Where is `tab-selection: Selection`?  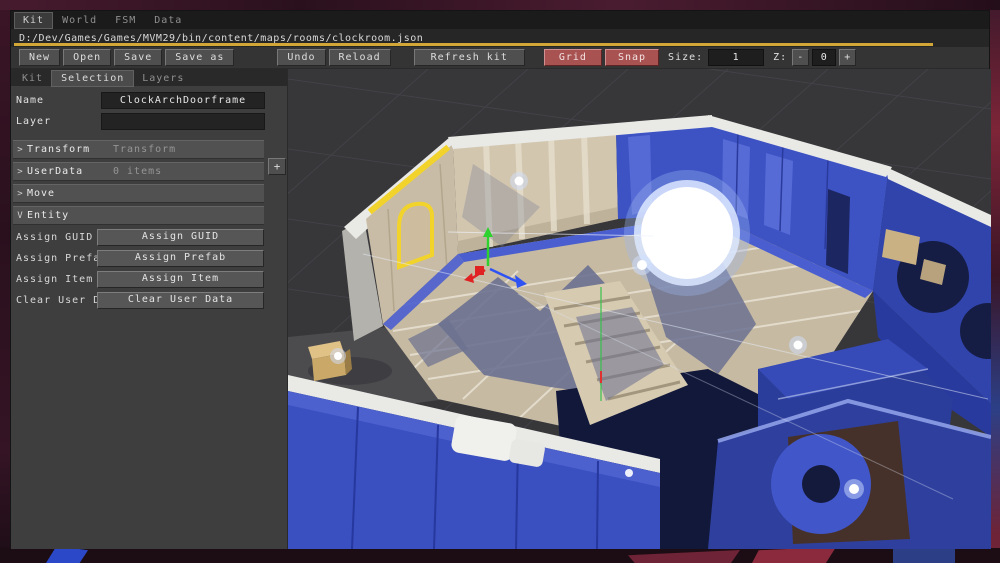 tab-selection: Selection is located at coordinates (93, 78).